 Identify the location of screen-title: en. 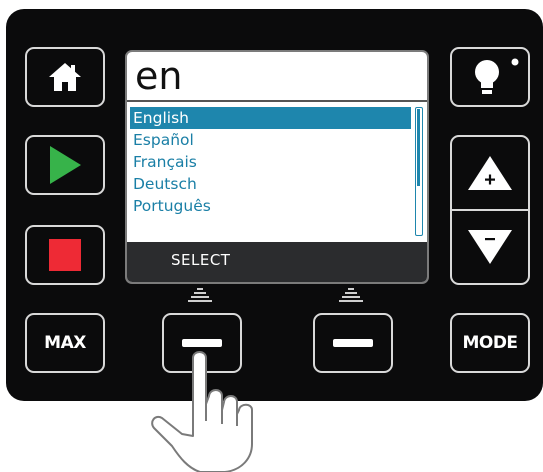
(159, 76).